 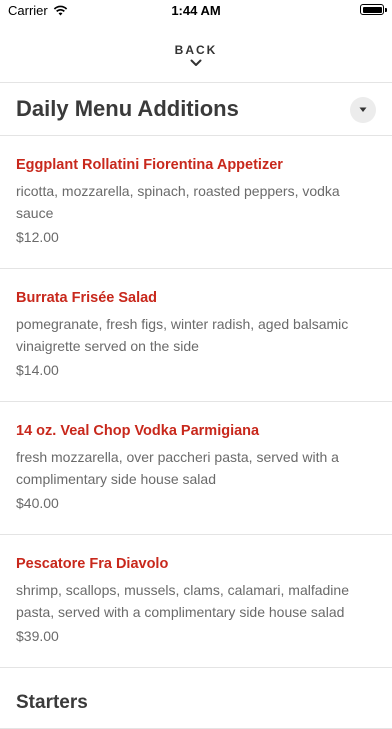 What do you see at coordinates (127, 108) in the screenshot?
I see `section-title: Daily Menu Additions` at bounding box center [127, 108].